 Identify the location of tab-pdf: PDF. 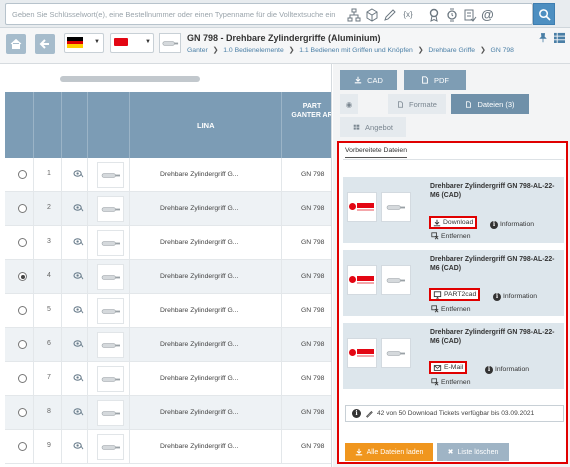
(435, 80).